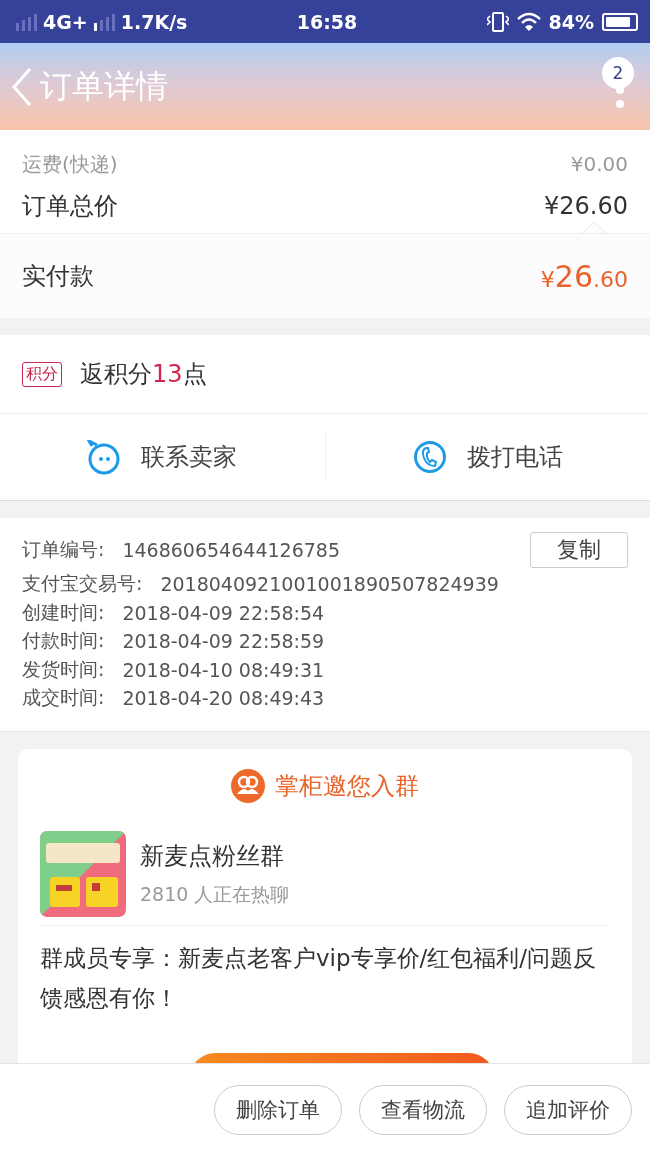 The image size is (650, 1155). What do you see at coordinates (104, 86) in the screenshot?
I see `page-title: 订单详情` at bounding box center [104, 86].